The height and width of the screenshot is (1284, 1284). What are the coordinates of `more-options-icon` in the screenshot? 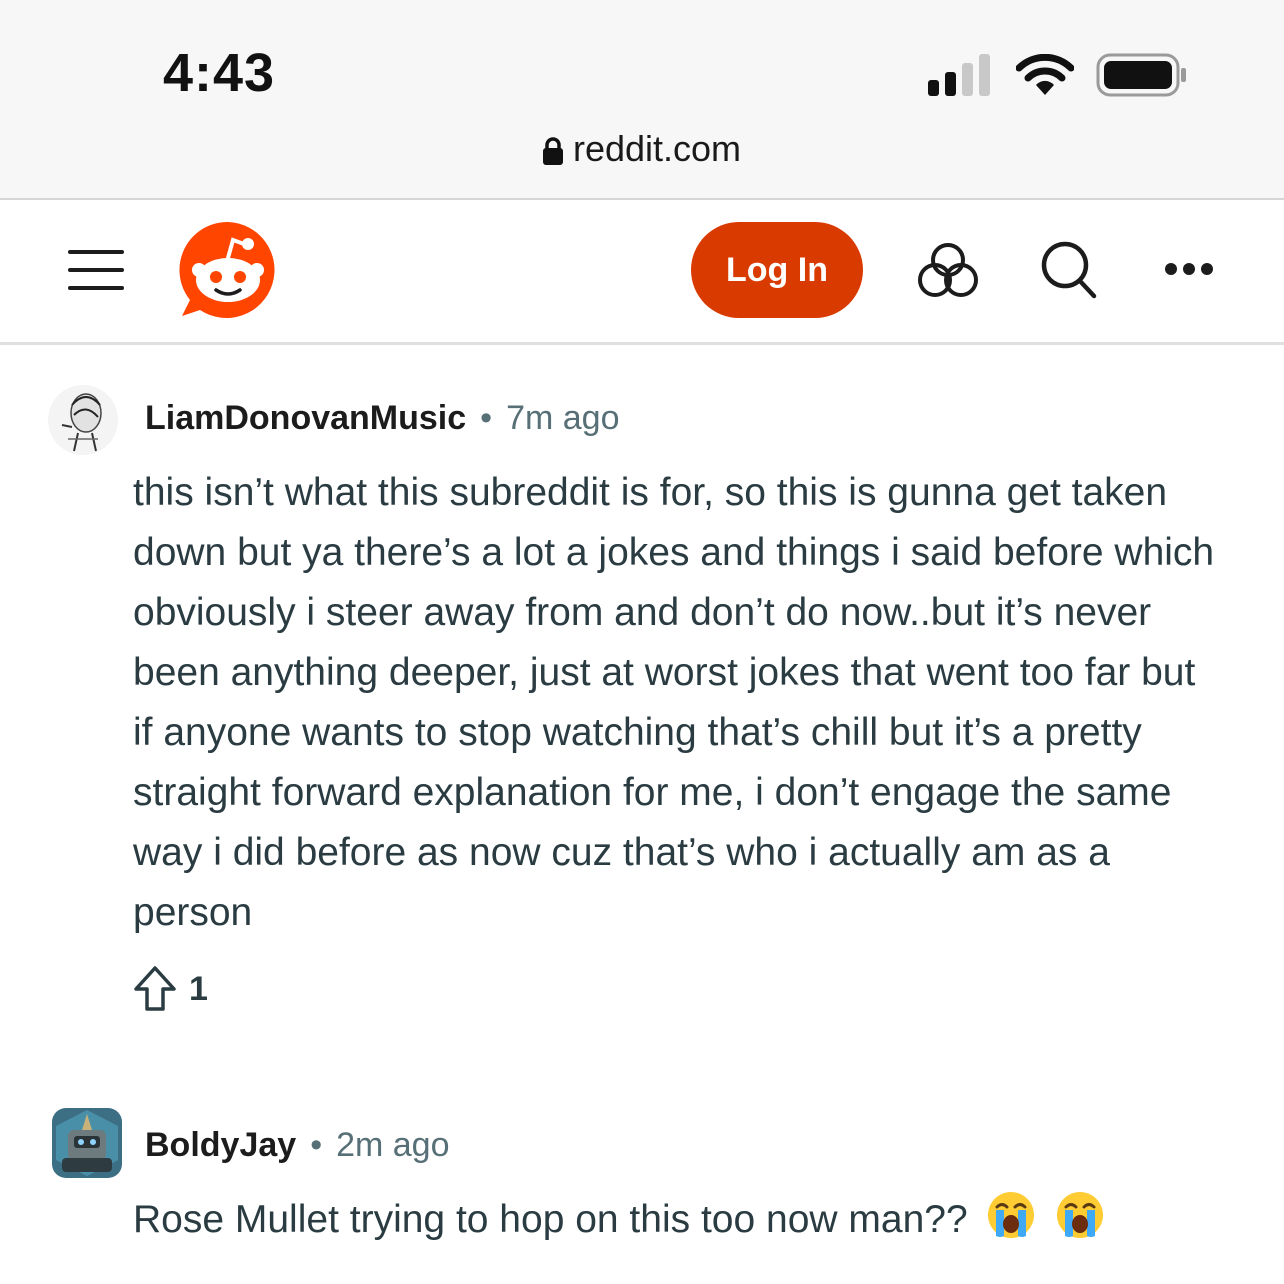 It's located at (1189, 269).